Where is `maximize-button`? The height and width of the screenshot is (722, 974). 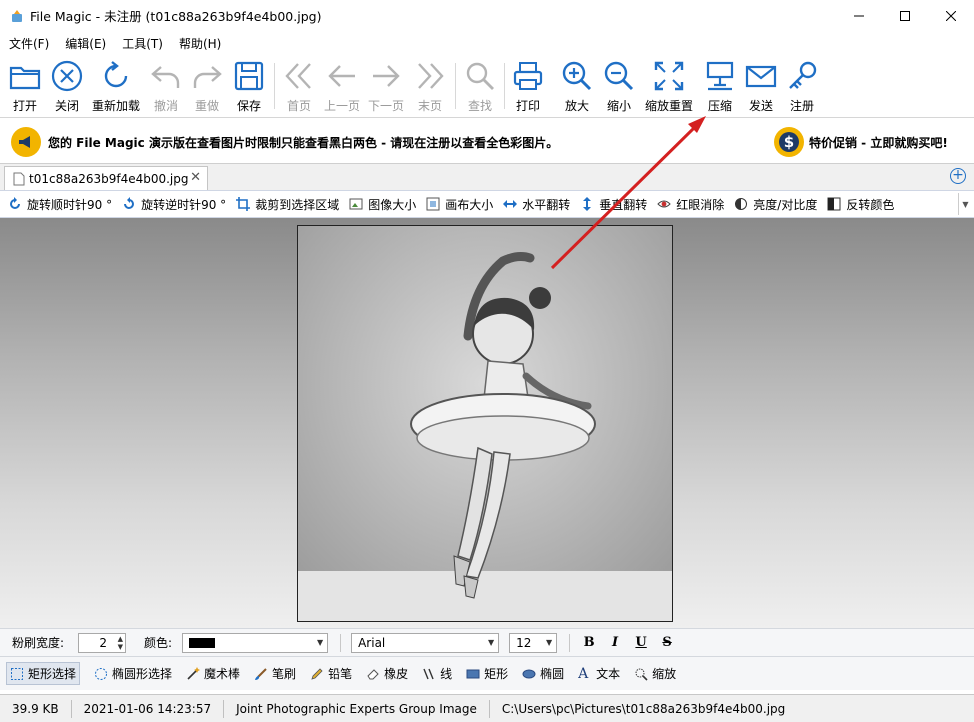 maximize-button is located at coordinates (905, 15).